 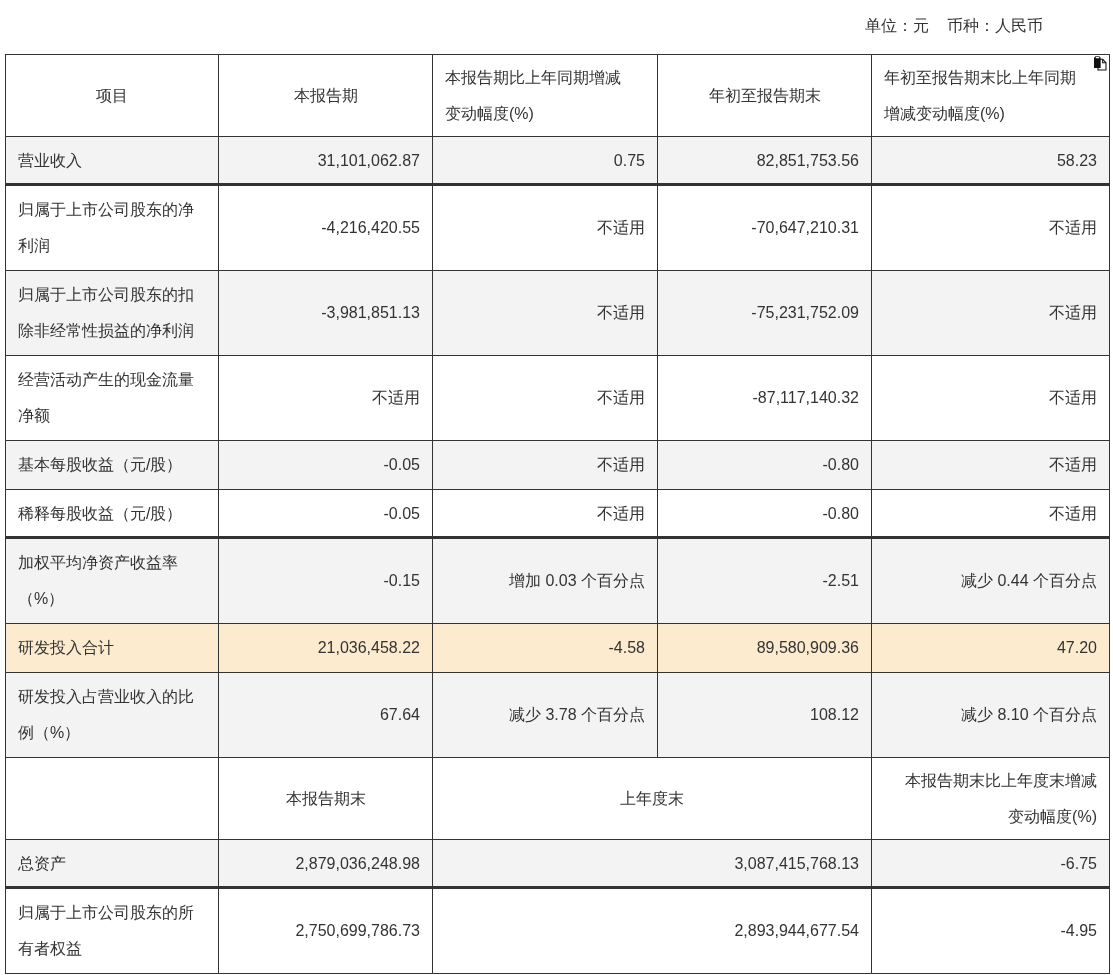 What do you see at coordinates (990, 648) in the screenshot?
I see `table-cell: 47.20` at bounding box center [990, 648].